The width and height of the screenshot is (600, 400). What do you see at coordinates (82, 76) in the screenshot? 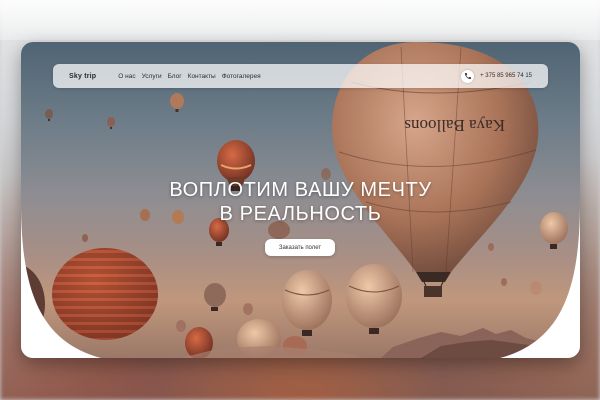
I see `brand-logo: Sky trip` at bounding box center [82, 76].